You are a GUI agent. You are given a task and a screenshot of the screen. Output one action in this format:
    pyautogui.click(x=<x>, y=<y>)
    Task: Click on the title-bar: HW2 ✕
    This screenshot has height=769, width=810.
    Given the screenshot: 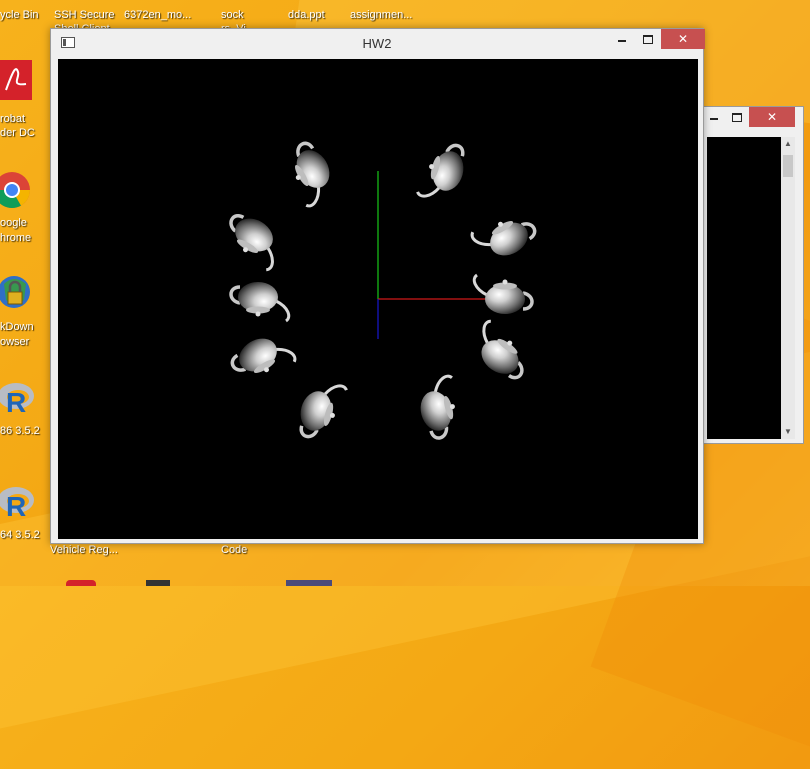 What is the action you would take?
    pyautogui.click(x=378, y=43)
    